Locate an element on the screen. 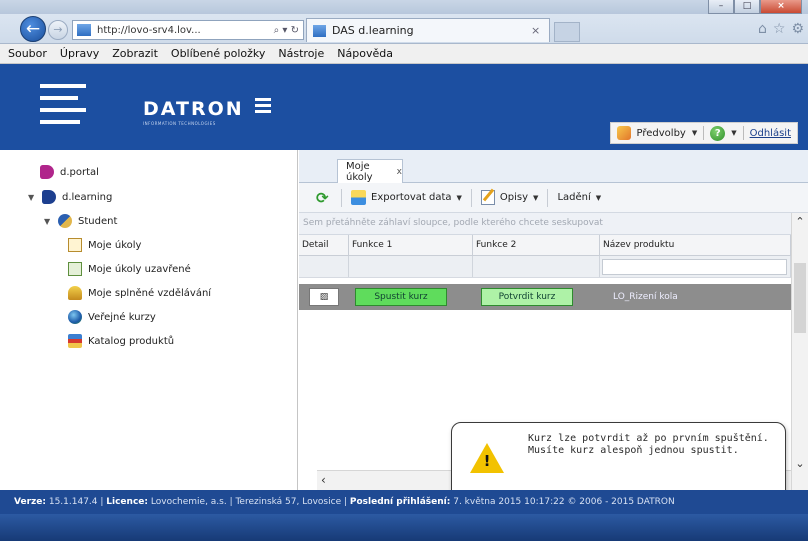  refresh-icon: ⟳ is located at coordinates (322, 197).